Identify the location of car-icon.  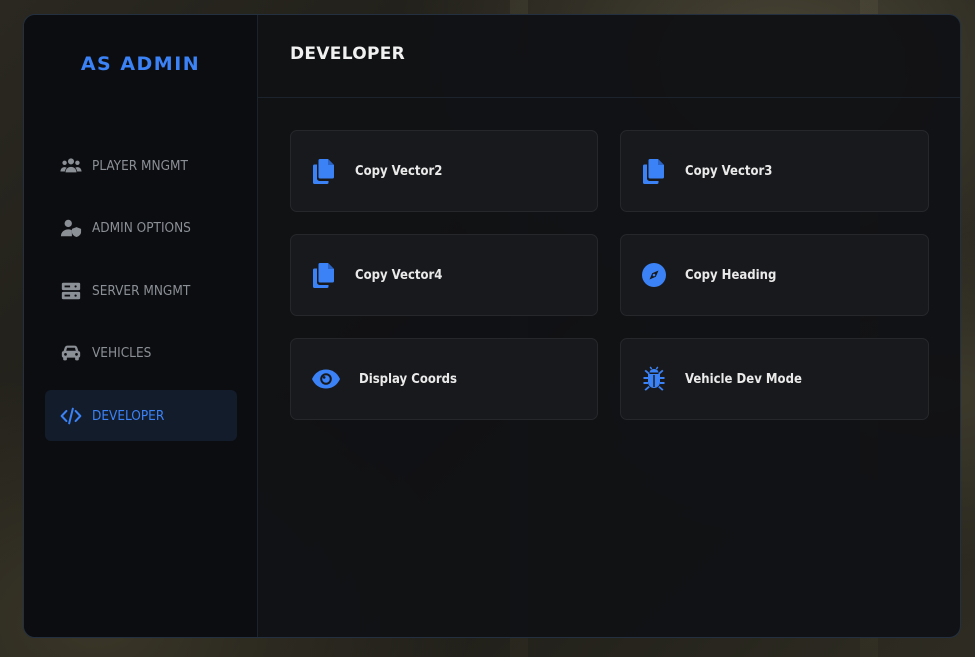
(71, 353).